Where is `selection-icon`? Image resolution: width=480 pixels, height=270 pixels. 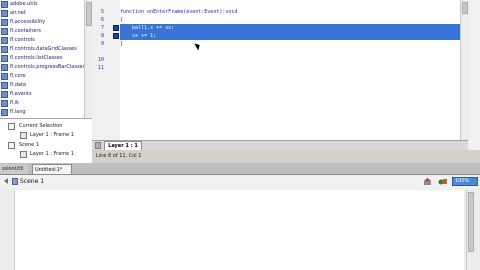 selection-icon is located at coordinates (11, 126).